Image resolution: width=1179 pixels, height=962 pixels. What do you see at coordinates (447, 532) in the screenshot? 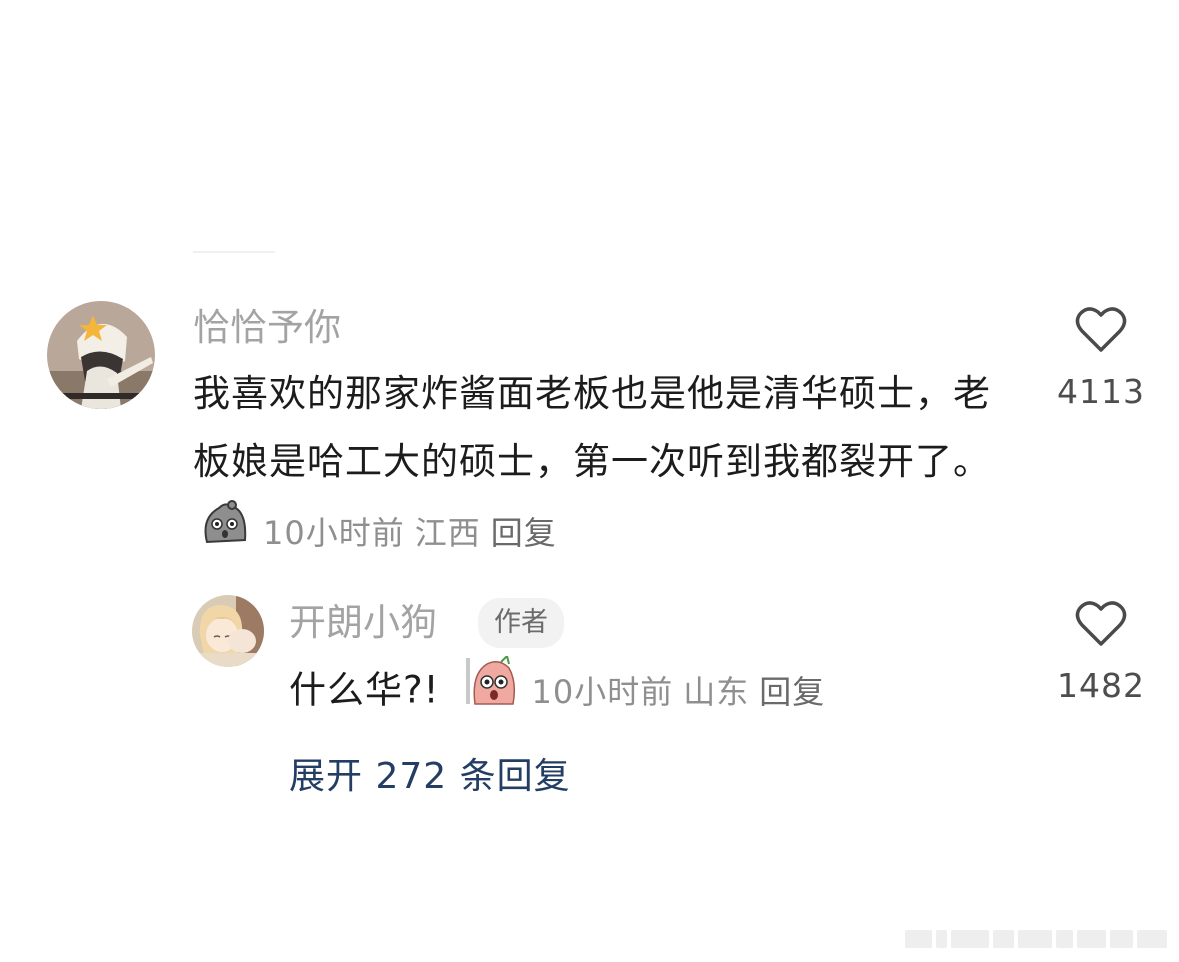
I see `comment-location: 江西` at bounding box center [447, 532].